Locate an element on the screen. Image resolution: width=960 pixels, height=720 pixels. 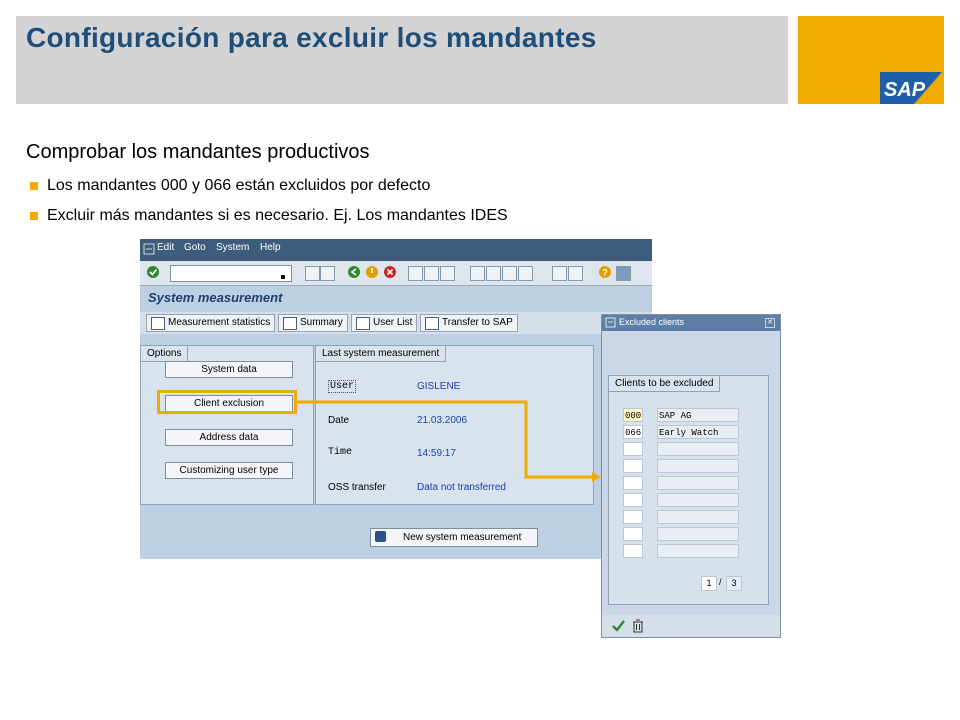
dialog-titlebar: Excluded clients ✕ is located at coordinates (691, 323).